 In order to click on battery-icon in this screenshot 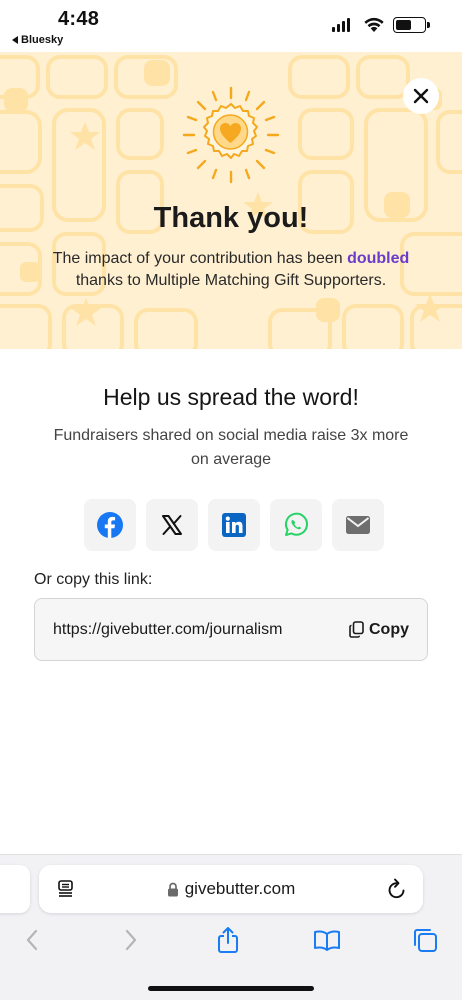, I will do `click(411, 25)`.